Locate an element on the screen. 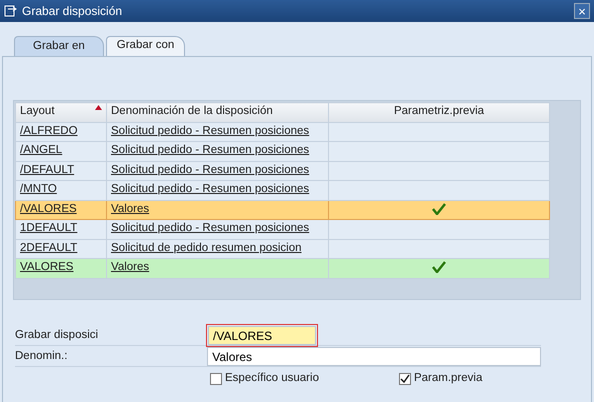  sort-icon is located at coordinates (98, 107).